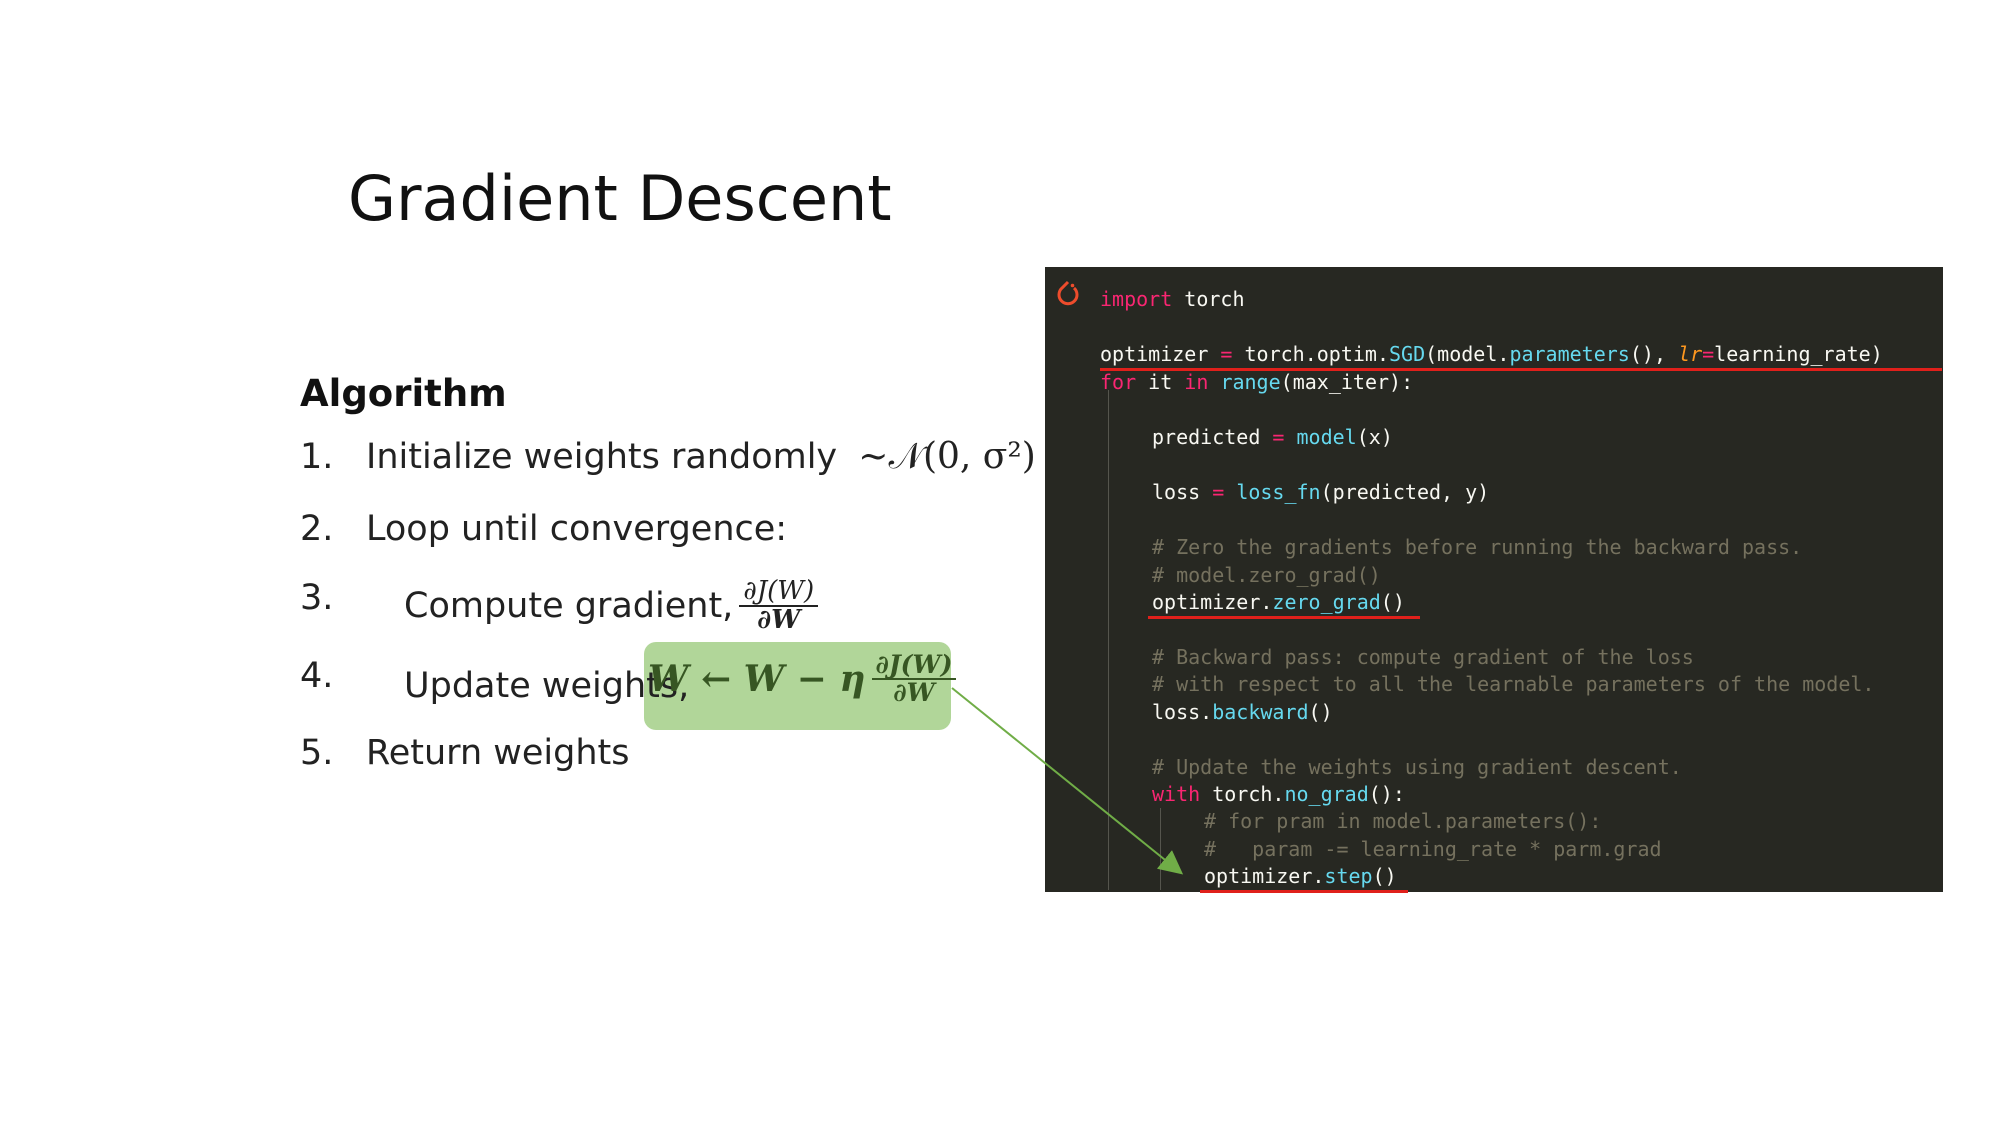 This screenshot has width=2000, height=1125. Describe the element at coordinates (1196, 382) in the screenshot. I see `keyword-in: in` at that location.